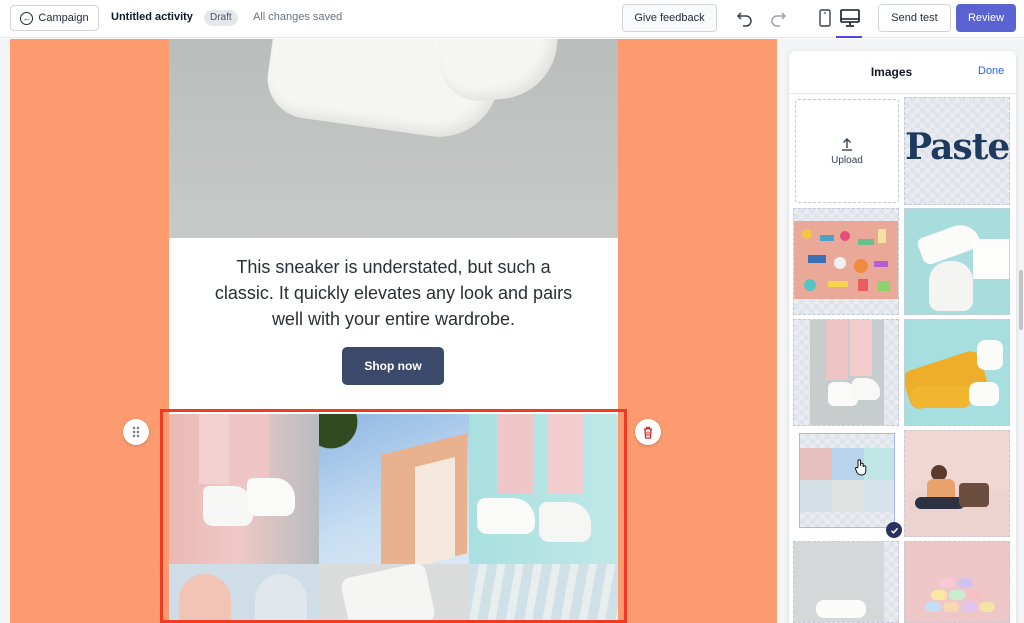  Describe the element at coordinates (849, 37) in the screenshot. I see `active-view-indicator` at that location.